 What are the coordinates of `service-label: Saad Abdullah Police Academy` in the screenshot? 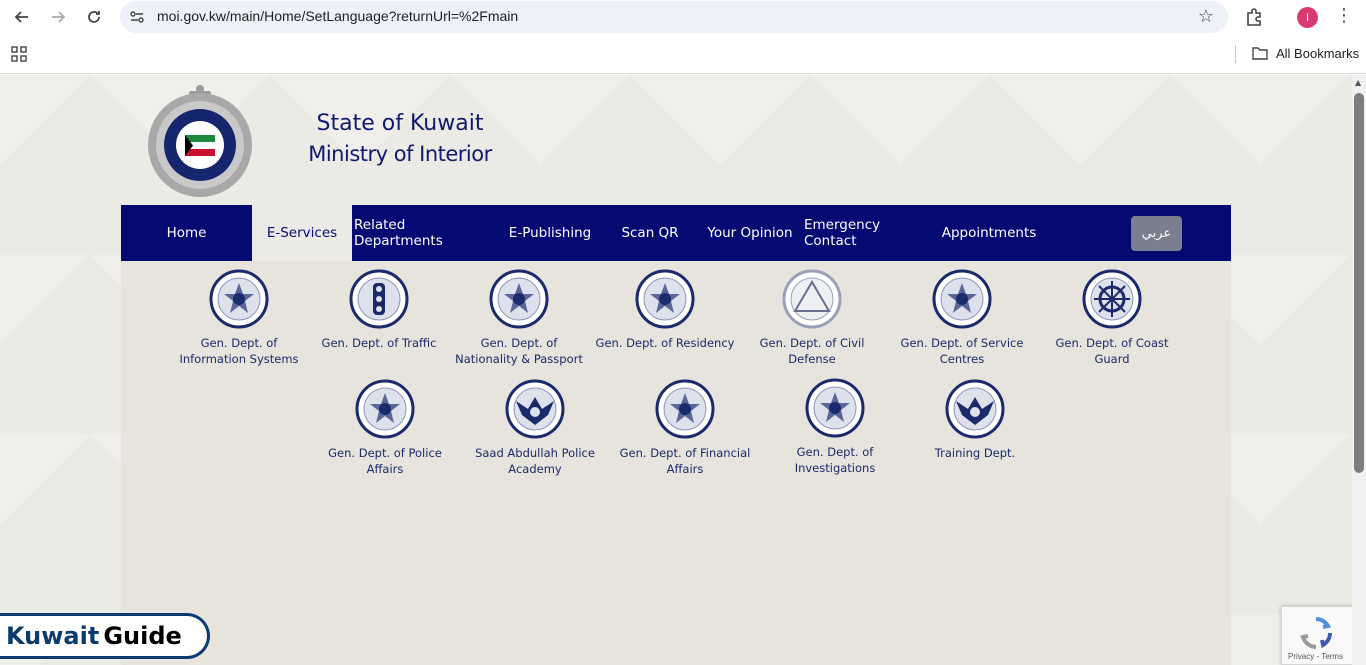 It's located at (535, 461).